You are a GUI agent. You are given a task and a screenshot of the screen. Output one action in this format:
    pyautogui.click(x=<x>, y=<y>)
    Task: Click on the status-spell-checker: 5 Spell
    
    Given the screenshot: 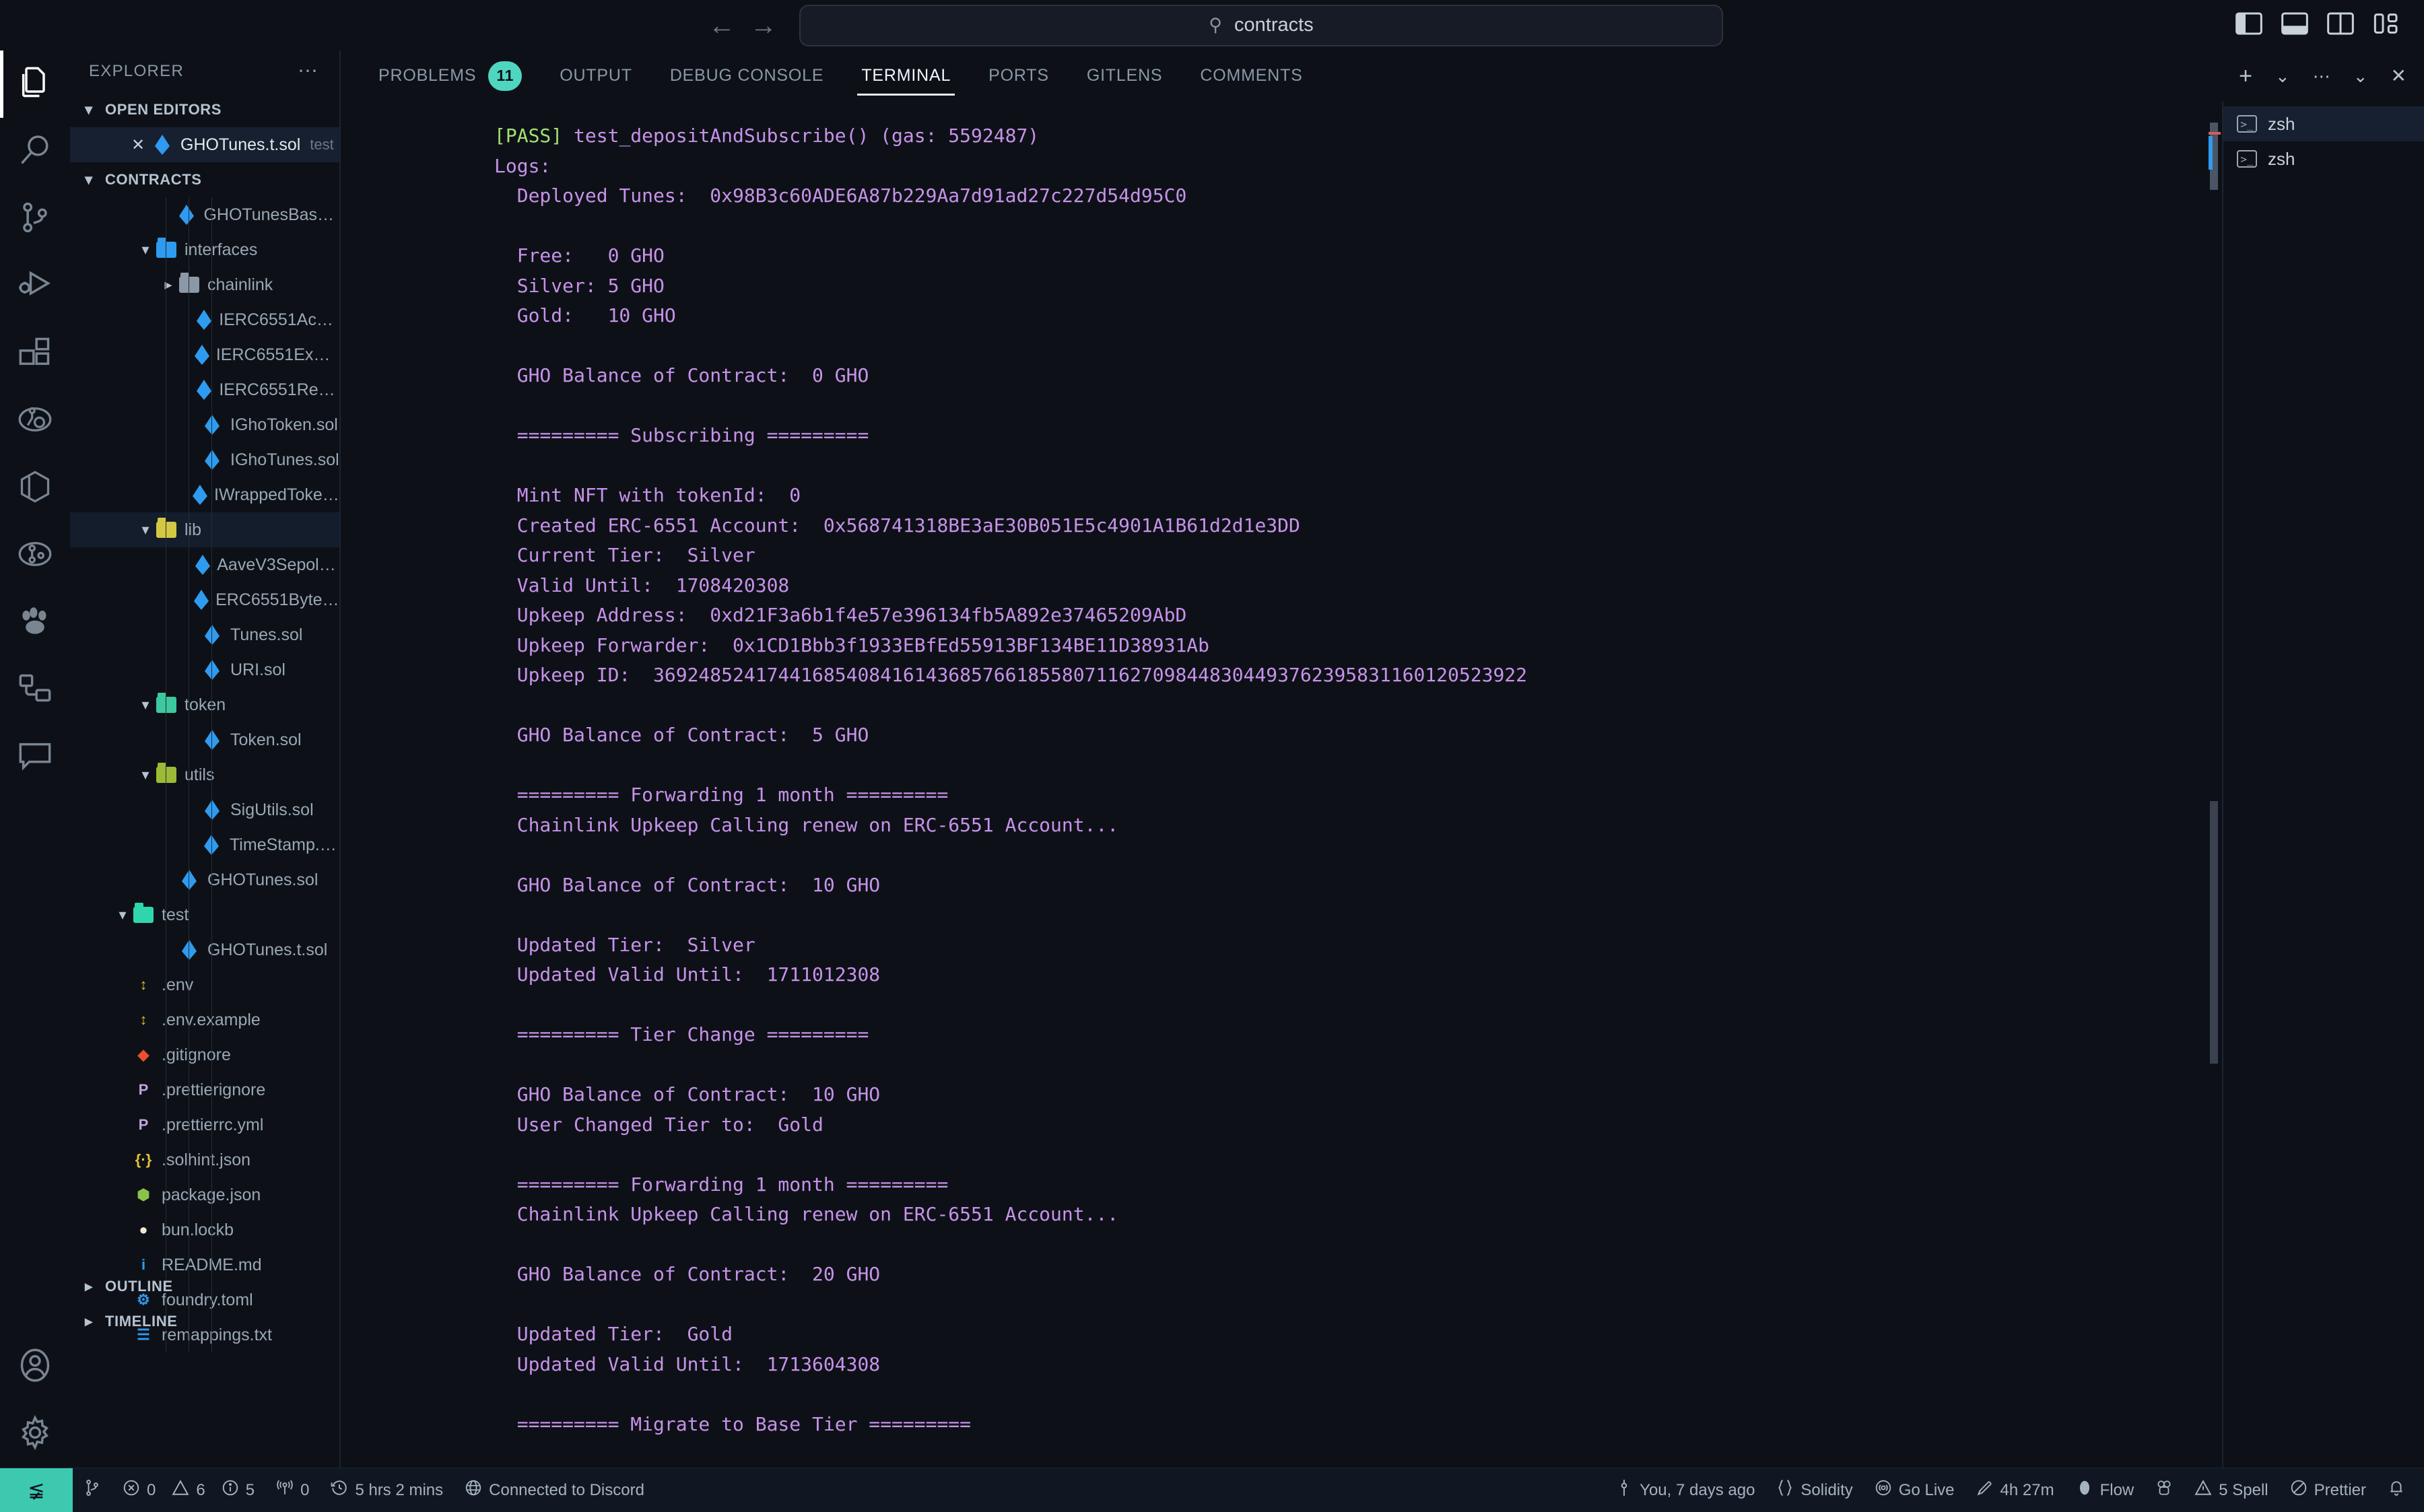 What is the action you would take?
    pyautogui.click(x=2231, y=1490)
    